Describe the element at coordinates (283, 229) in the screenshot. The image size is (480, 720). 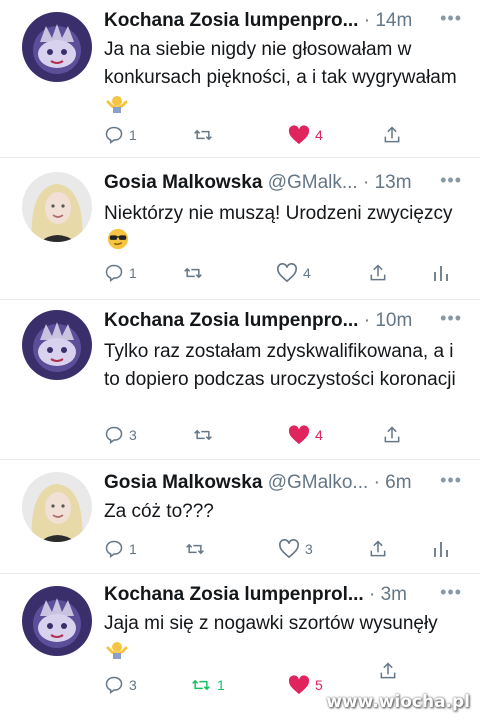
I see `tweet-text-block: Niektórzy nie muszą! Urodzeni zwycięzcy` at that location.